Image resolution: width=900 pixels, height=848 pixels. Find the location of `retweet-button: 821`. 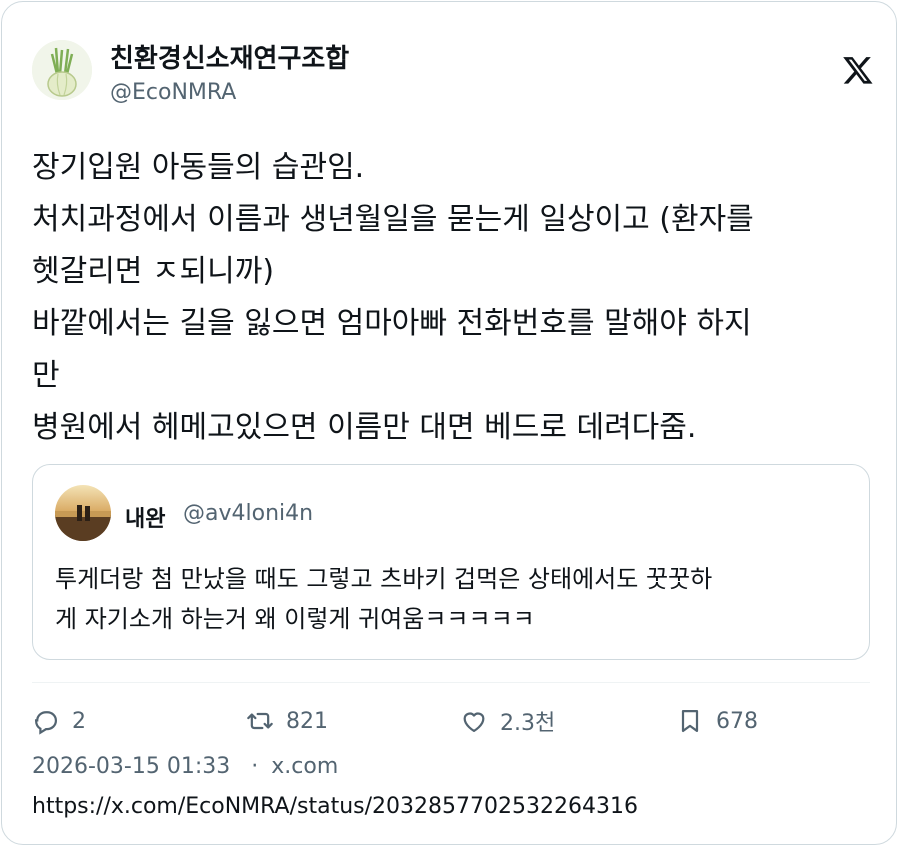

retweet-button: 821 is located at coordinates (287, 721).